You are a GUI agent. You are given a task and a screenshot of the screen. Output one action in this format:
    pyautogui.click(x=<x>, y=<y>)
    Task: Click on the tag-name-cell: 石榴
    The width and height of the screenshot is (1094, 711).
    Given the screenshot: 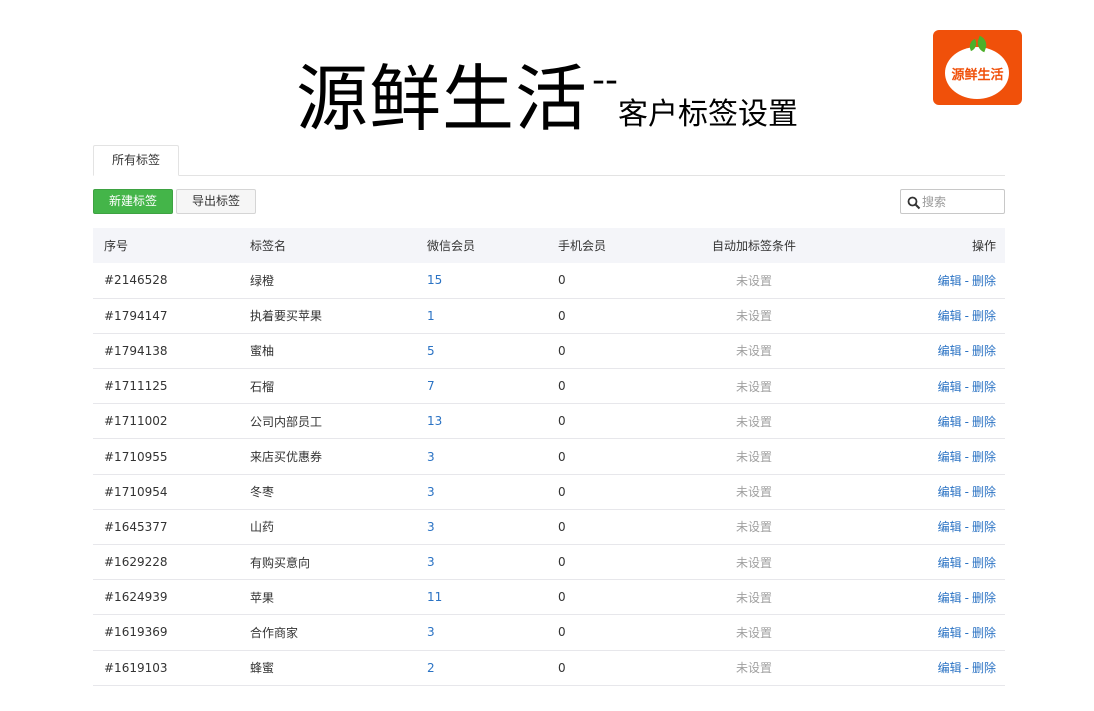 What is the action you would take?
    pyautogui.click(x=262, y=386)
    